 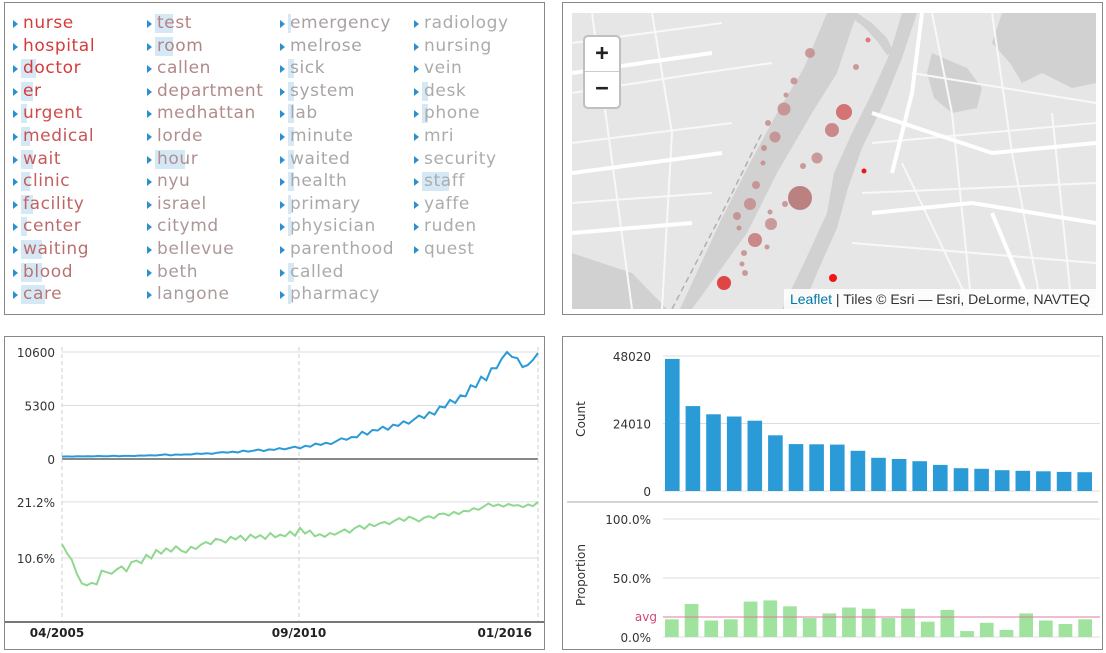 I want to click on word-item: callen, so click(x=204, y=68).